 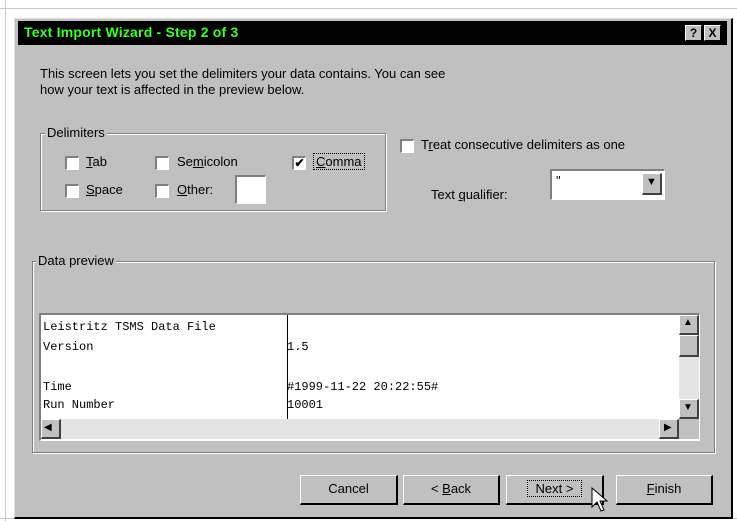 I want to click on delimiters-legend: Delimiters, so click(x=76, y=132).